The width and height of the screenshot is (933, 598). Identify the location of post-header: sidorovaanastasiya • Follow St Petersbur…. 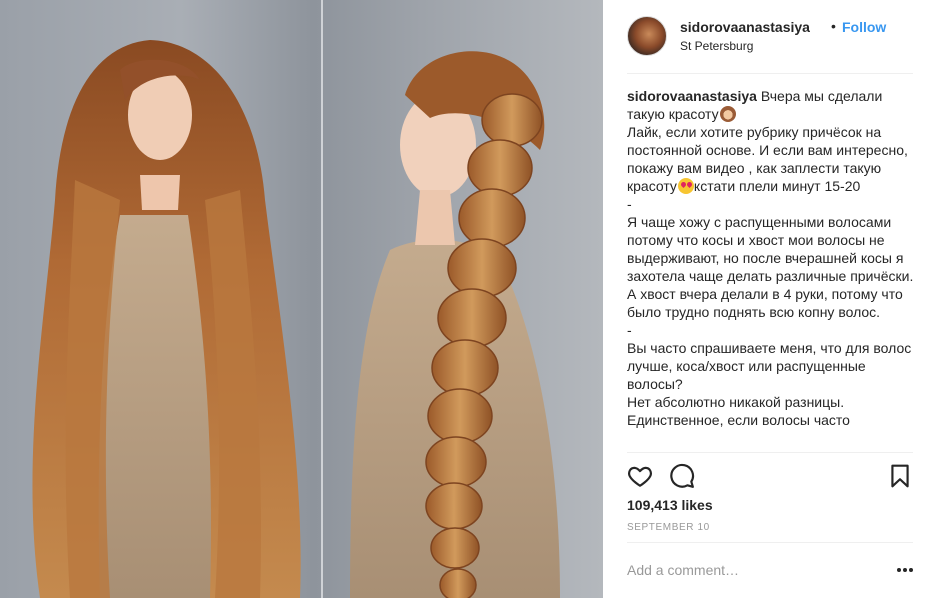
(770, 44).